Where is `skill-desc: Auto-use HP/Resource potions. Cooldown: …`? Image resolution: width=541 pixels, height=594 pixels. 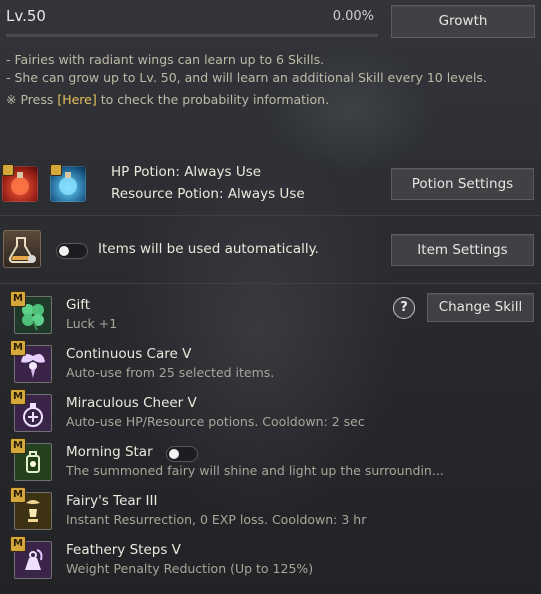 skill-desc: Auto-use HP/Resource potions. Cooldown: … is located at coordinates (215, 421).